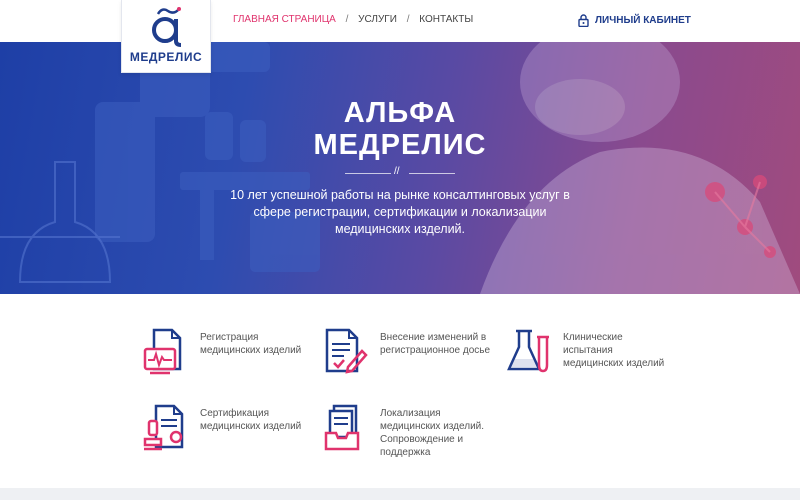 The height and width of the screenshot is (500, 800). What do you see at coordinates (446, 19) in the screenshot?
I see `nav-contacts: КОНТАКТЫ` at bounding box center [446, 19].